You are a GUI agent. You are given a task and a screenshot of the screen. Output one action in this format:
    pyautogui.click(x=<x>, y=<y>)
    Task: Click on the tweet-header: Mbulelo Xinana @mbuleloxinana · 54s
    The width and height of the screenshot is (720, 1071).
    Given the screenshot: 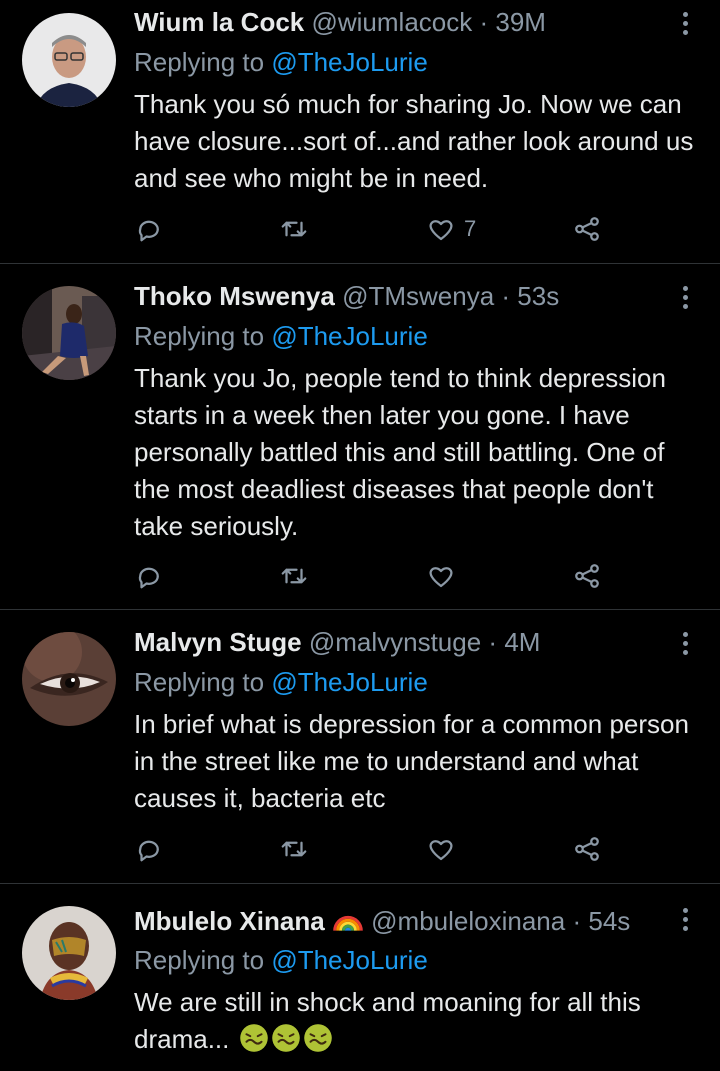 What is the action you would take?
    pyautogui.click(x=402, y=920)
    